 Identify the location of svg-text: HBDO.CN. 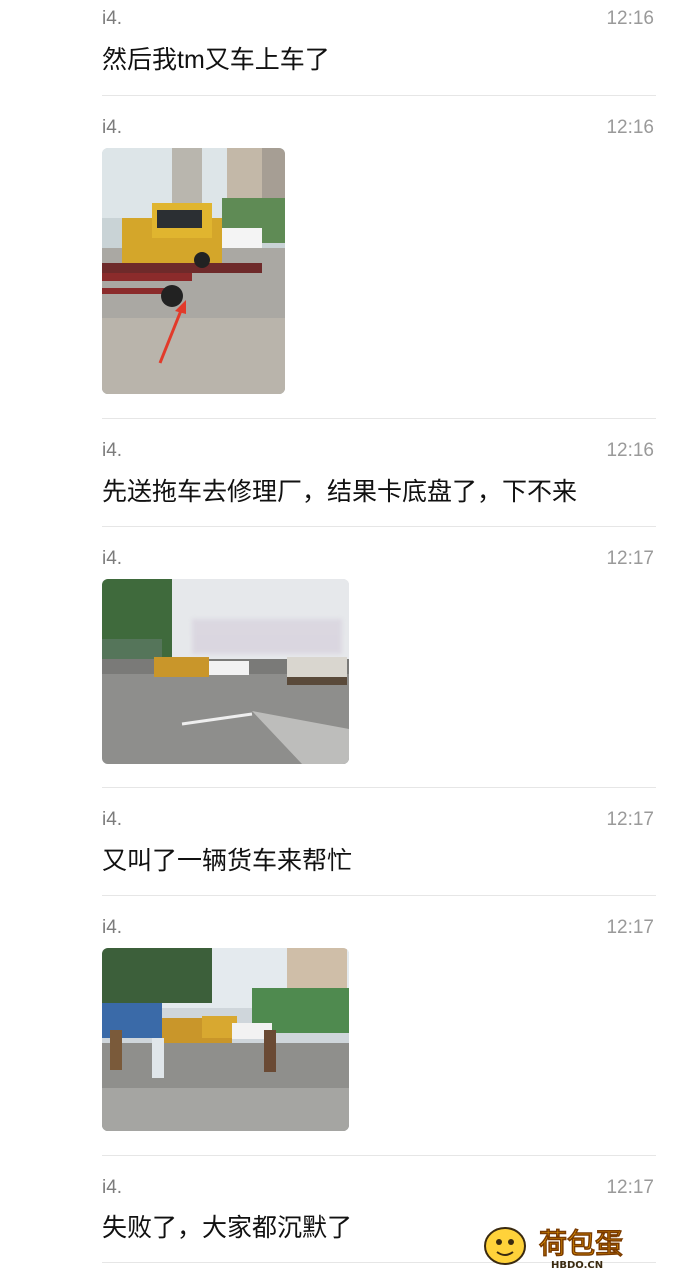
(577, 1265).